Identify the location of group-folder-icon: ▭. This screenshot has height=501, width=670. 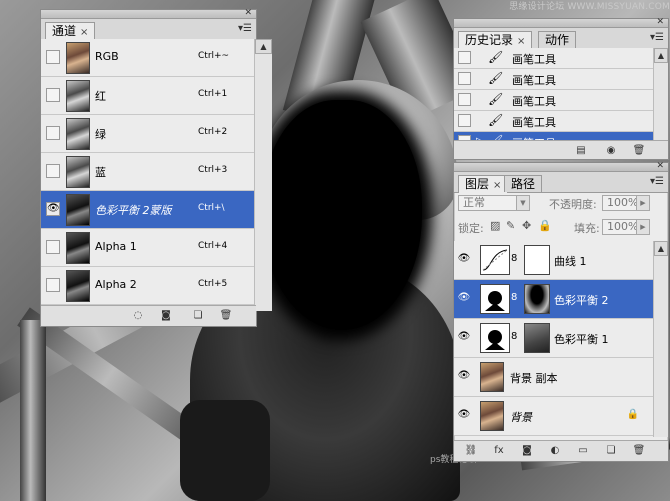
(583, 450).